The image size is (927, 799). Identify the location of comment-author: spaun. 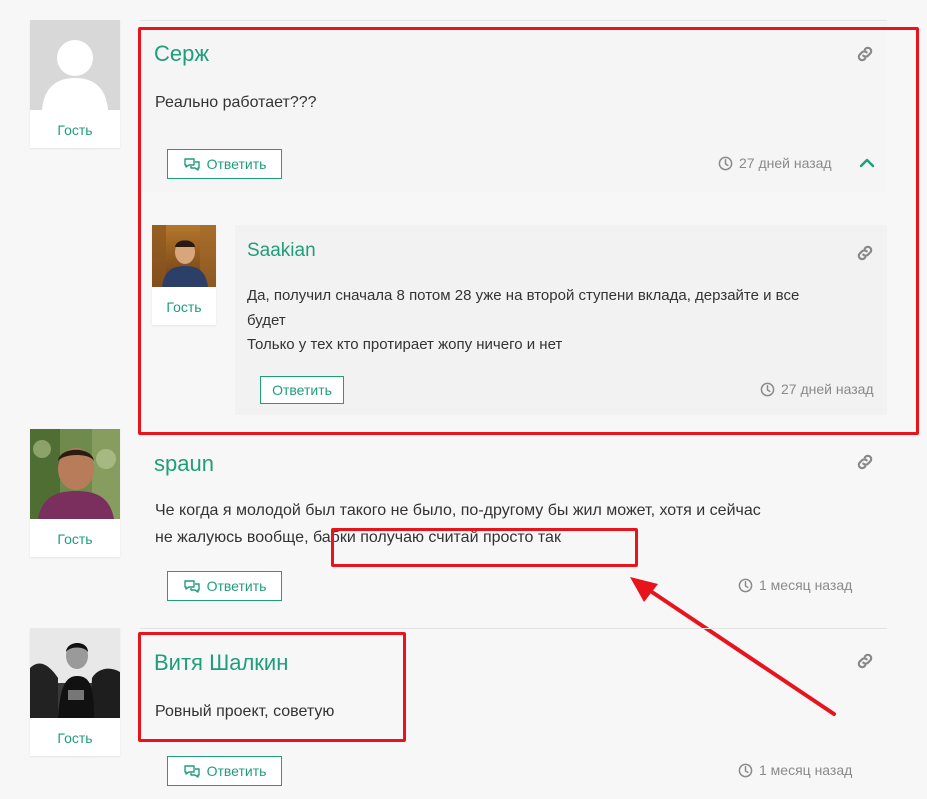
(184, 464).